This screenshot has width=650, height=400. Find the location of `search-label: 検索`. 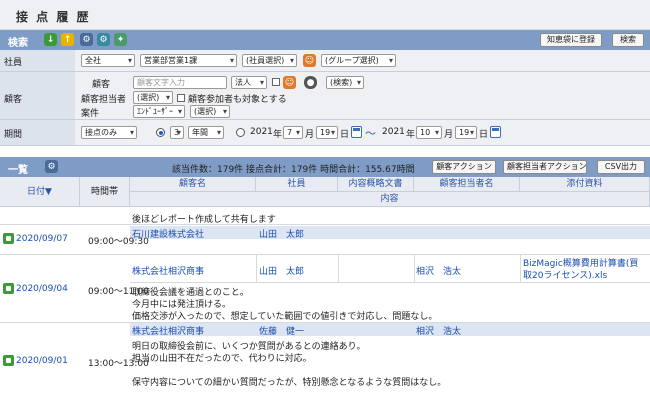

search-label: 検索 is located at coordinates (18, 43).